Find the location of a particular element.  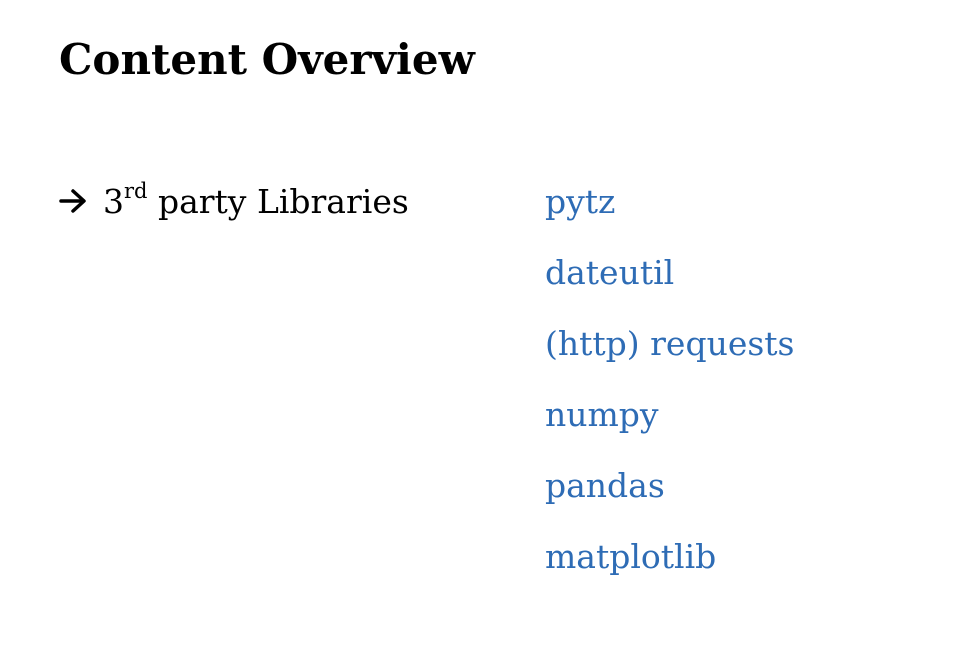

library-item-numpy: numpy is located at coordinates (602, 414).